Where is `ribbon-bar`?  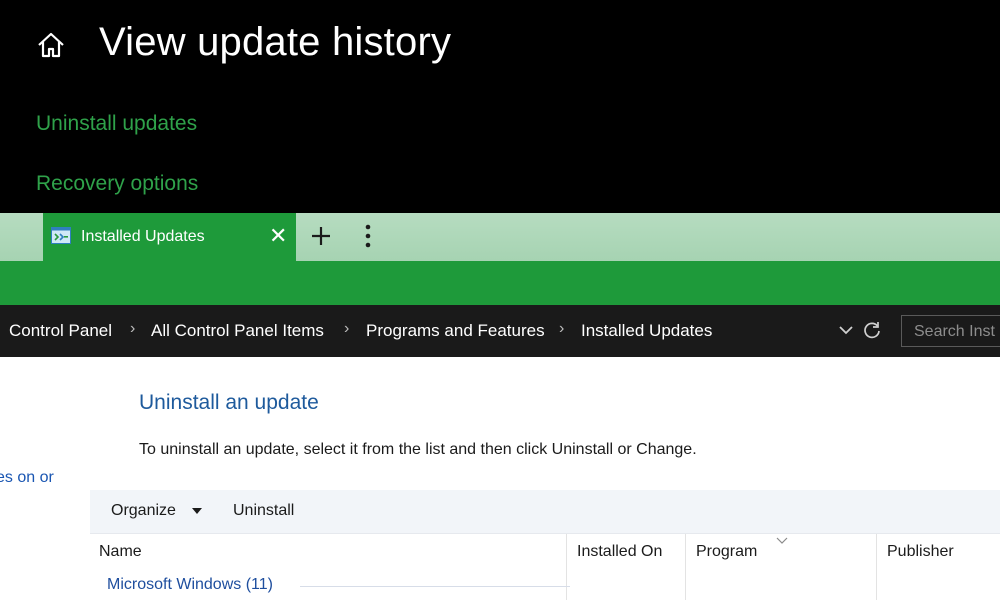 ribbon-bar is located at coordinates (500, 283).